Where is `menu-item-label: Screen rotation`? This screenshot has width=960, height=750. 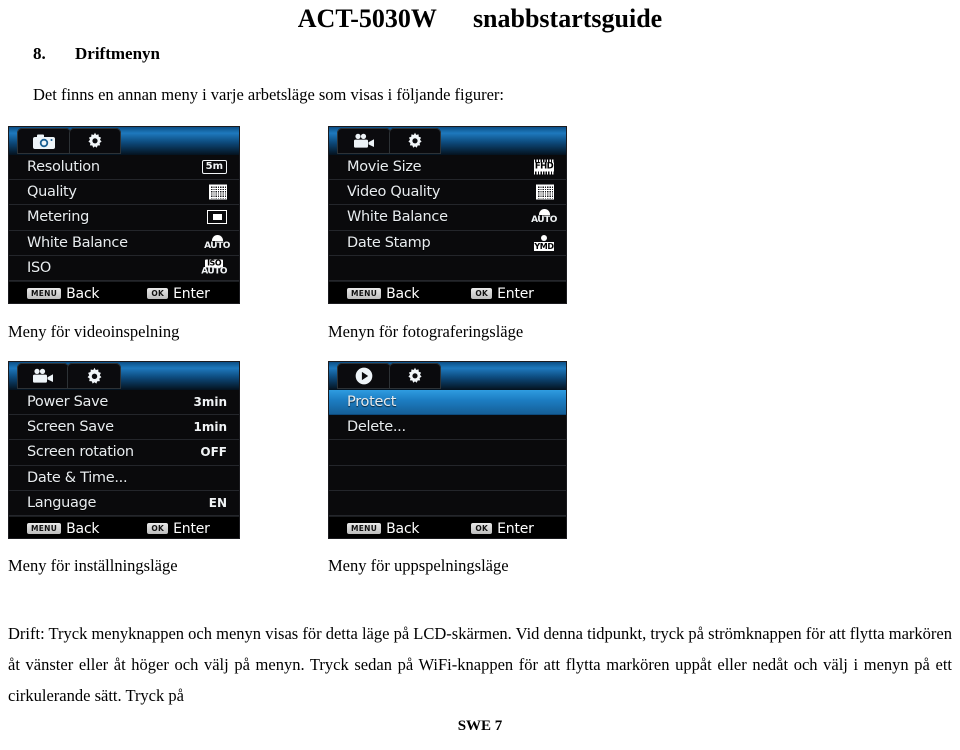 menu-item-label: Screen rotation is located at coordinates (80, 452).